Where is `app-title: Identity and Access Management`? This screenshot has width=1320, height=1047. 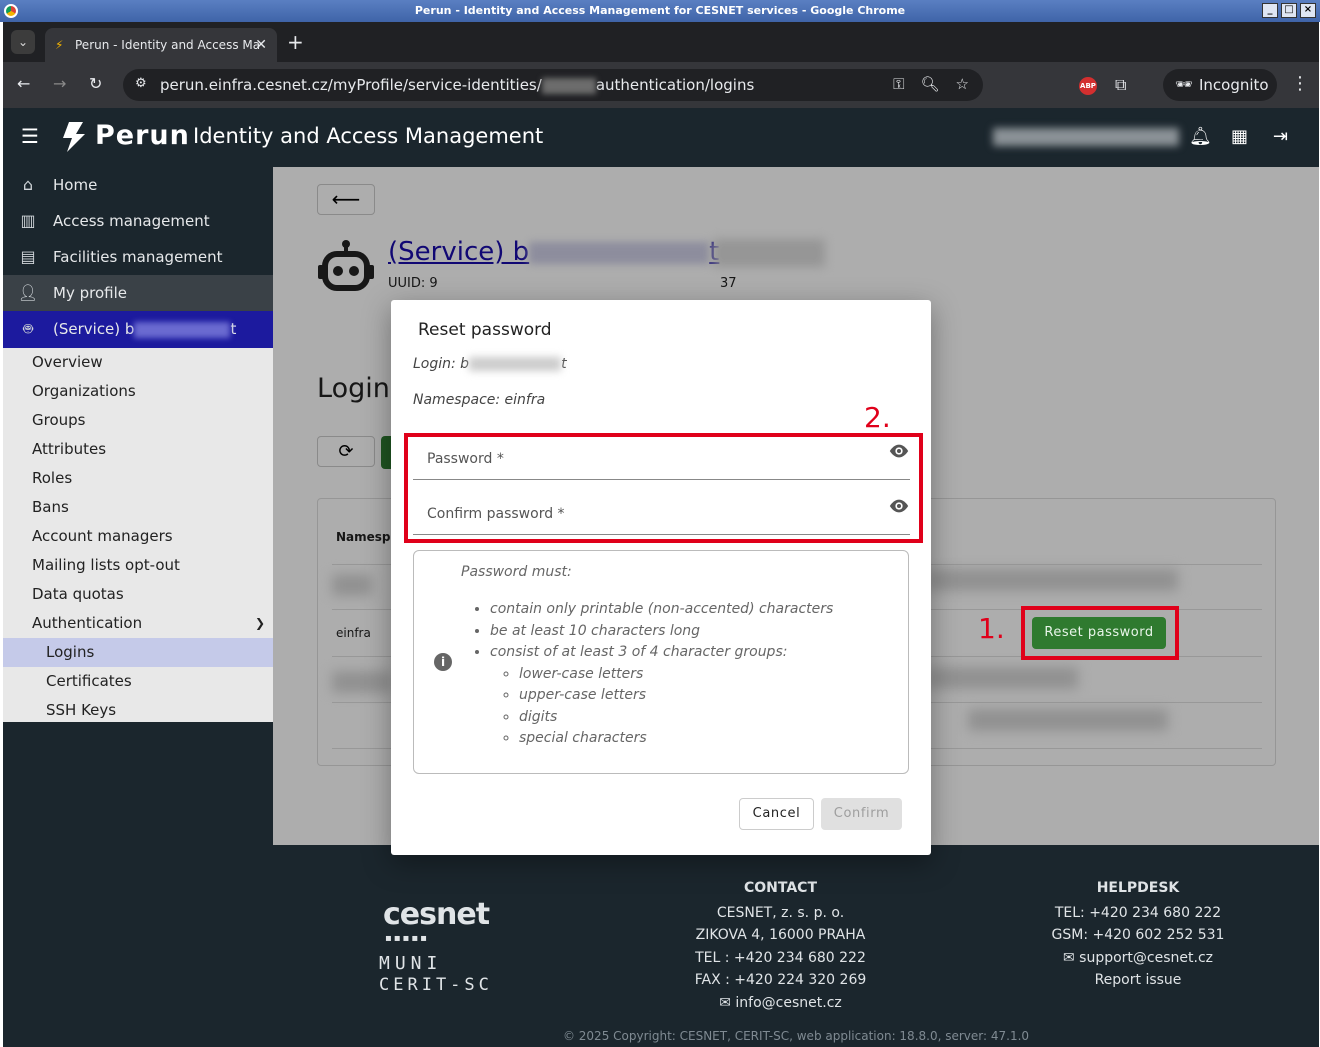 app-title: Identity and Access Management is located at coordinates (368, 136).